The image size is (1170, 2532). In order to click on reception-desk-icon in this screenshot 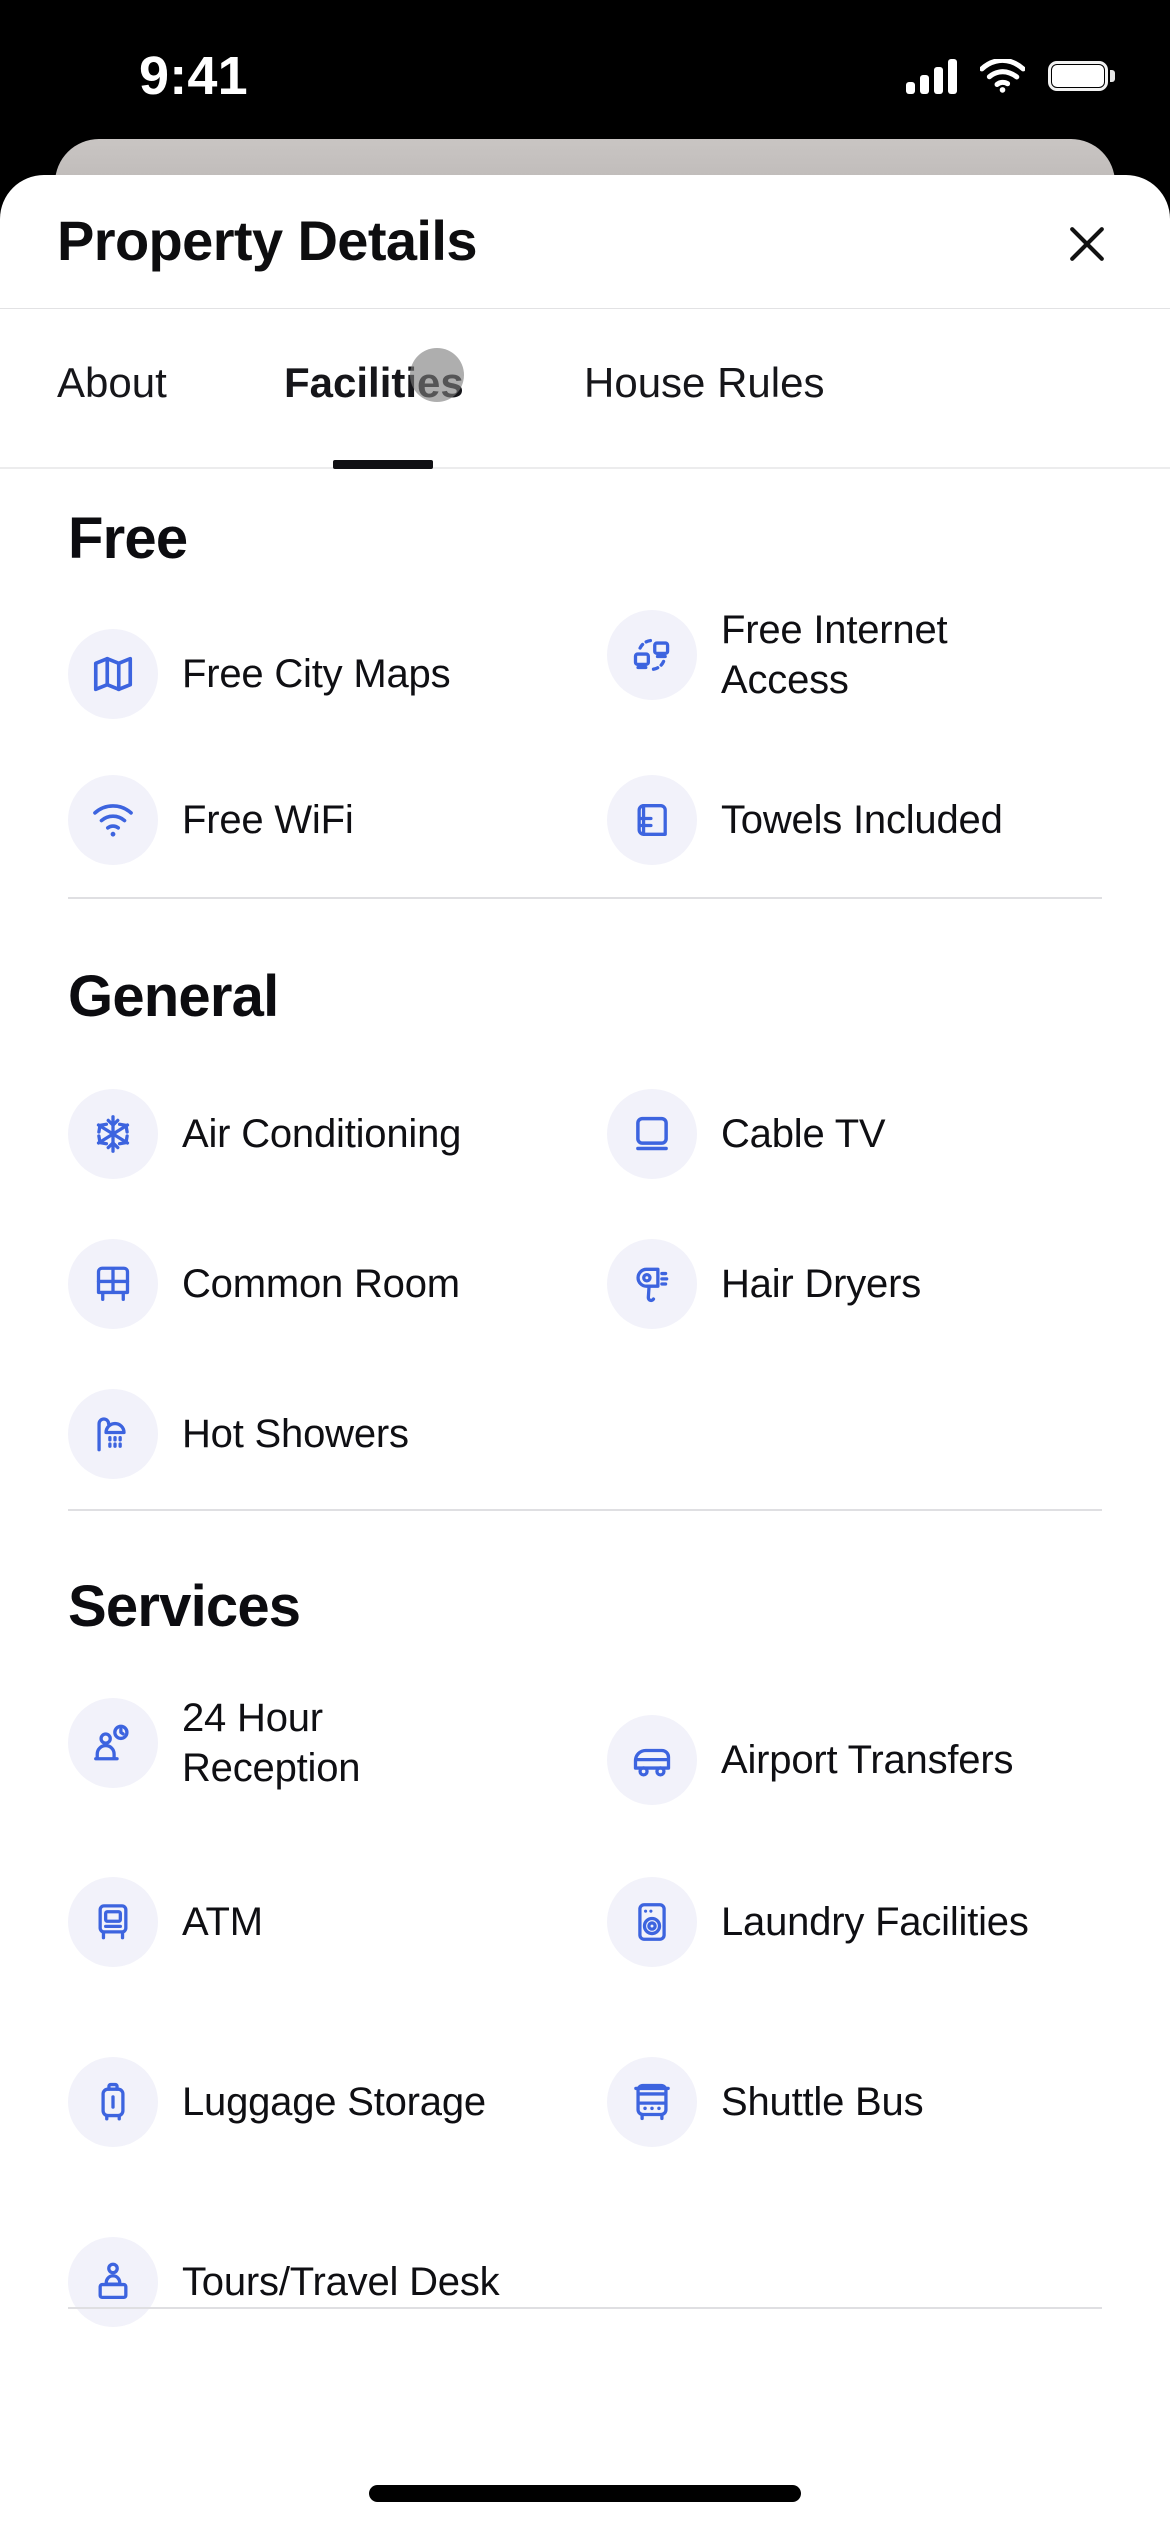, I will do `click(113, 1743)`.